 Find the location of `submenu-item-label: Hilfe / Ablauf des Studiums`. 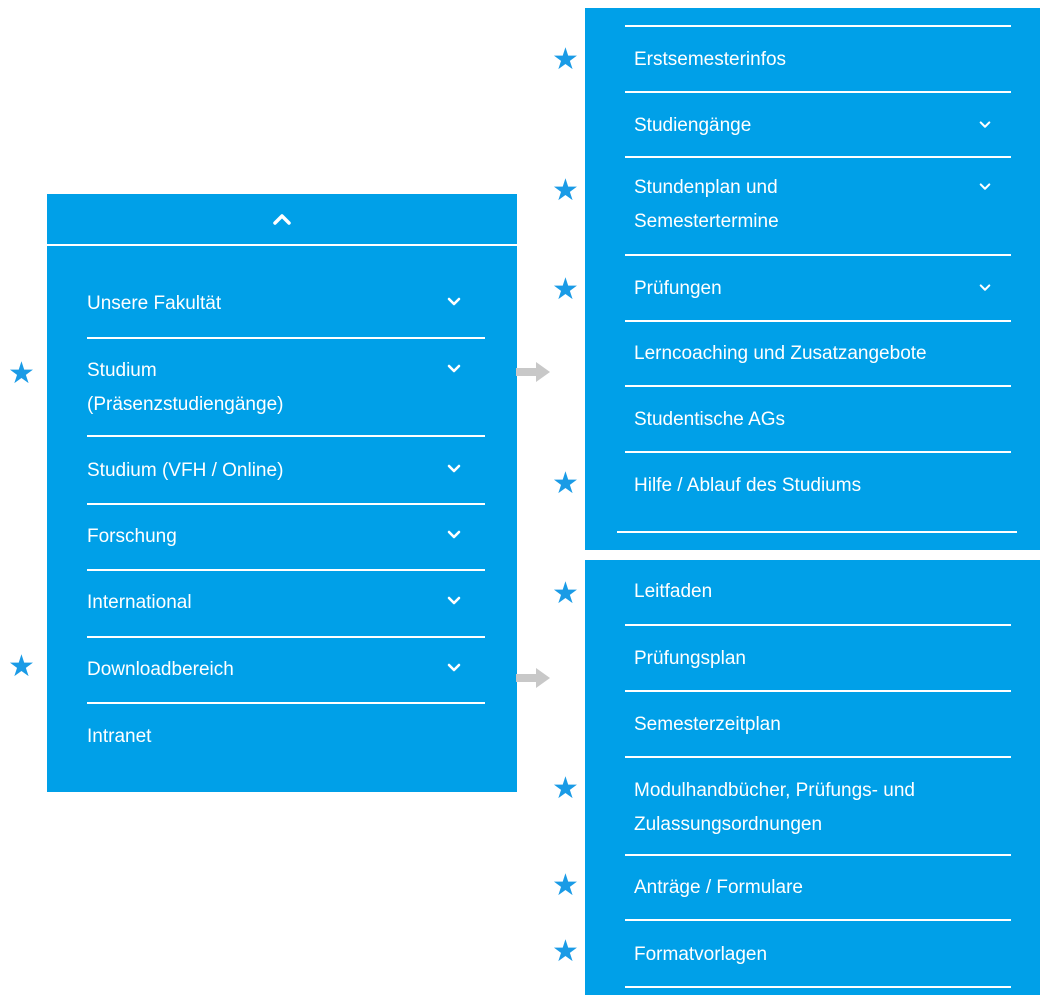

submenu-item-label: Hilfe / Ablauf des Studiums is located at coordinates (748, 485).